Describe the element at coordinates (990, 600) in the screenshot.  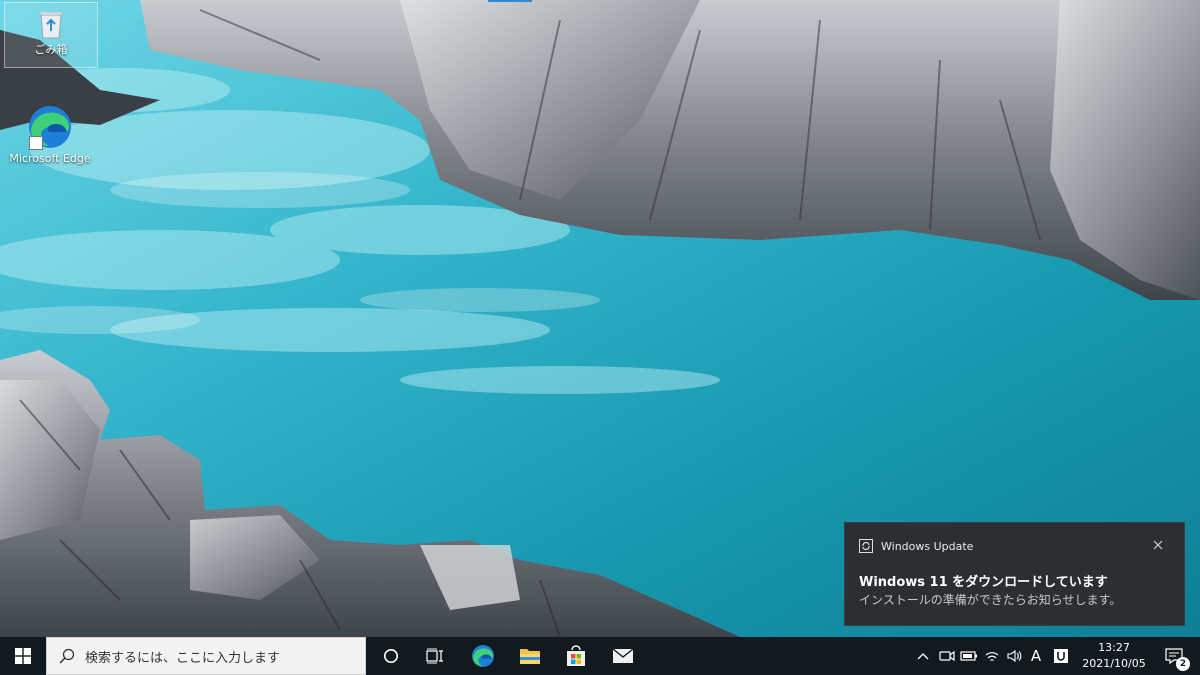
I see `toast-body: インストールの準備ができたらお知らせします。` at that location.